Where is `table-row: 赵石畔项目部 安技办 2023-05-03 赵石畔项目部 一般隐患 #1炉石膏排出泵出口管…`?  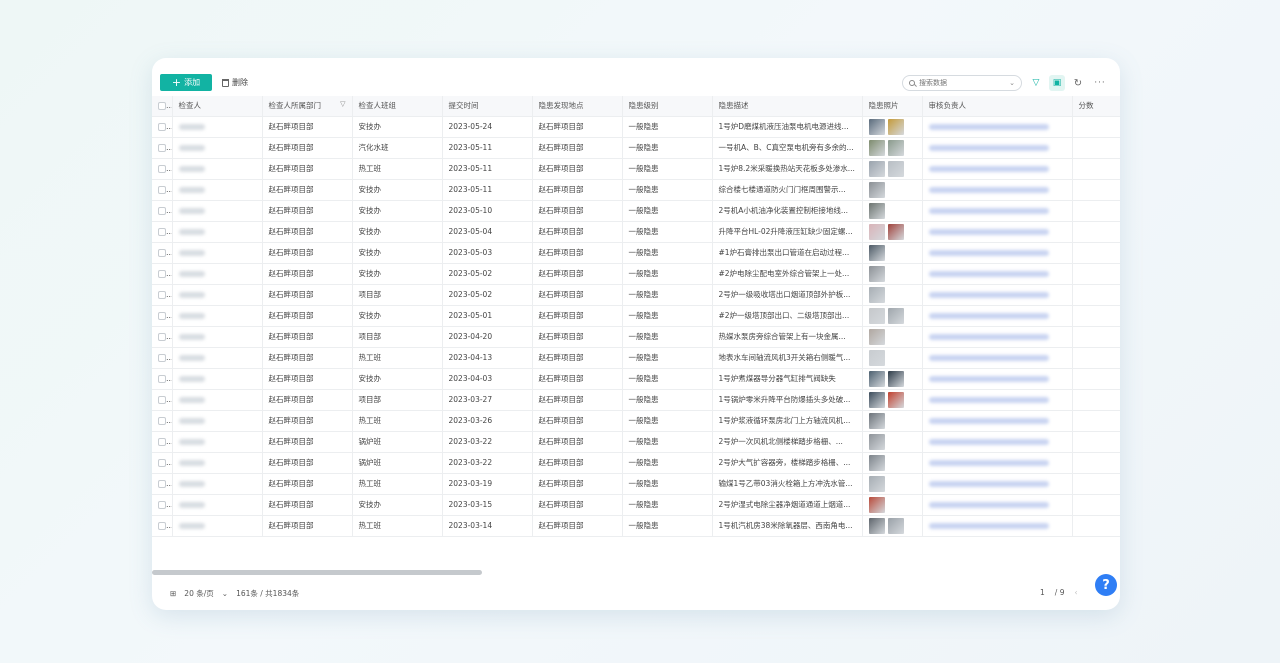
table-row: 赵石畔项目部 安技办 2023-05-03 赵石畔项目部 一般隐患 #1炉石膏排出泵出口管… is located at coordinates (636, 253).